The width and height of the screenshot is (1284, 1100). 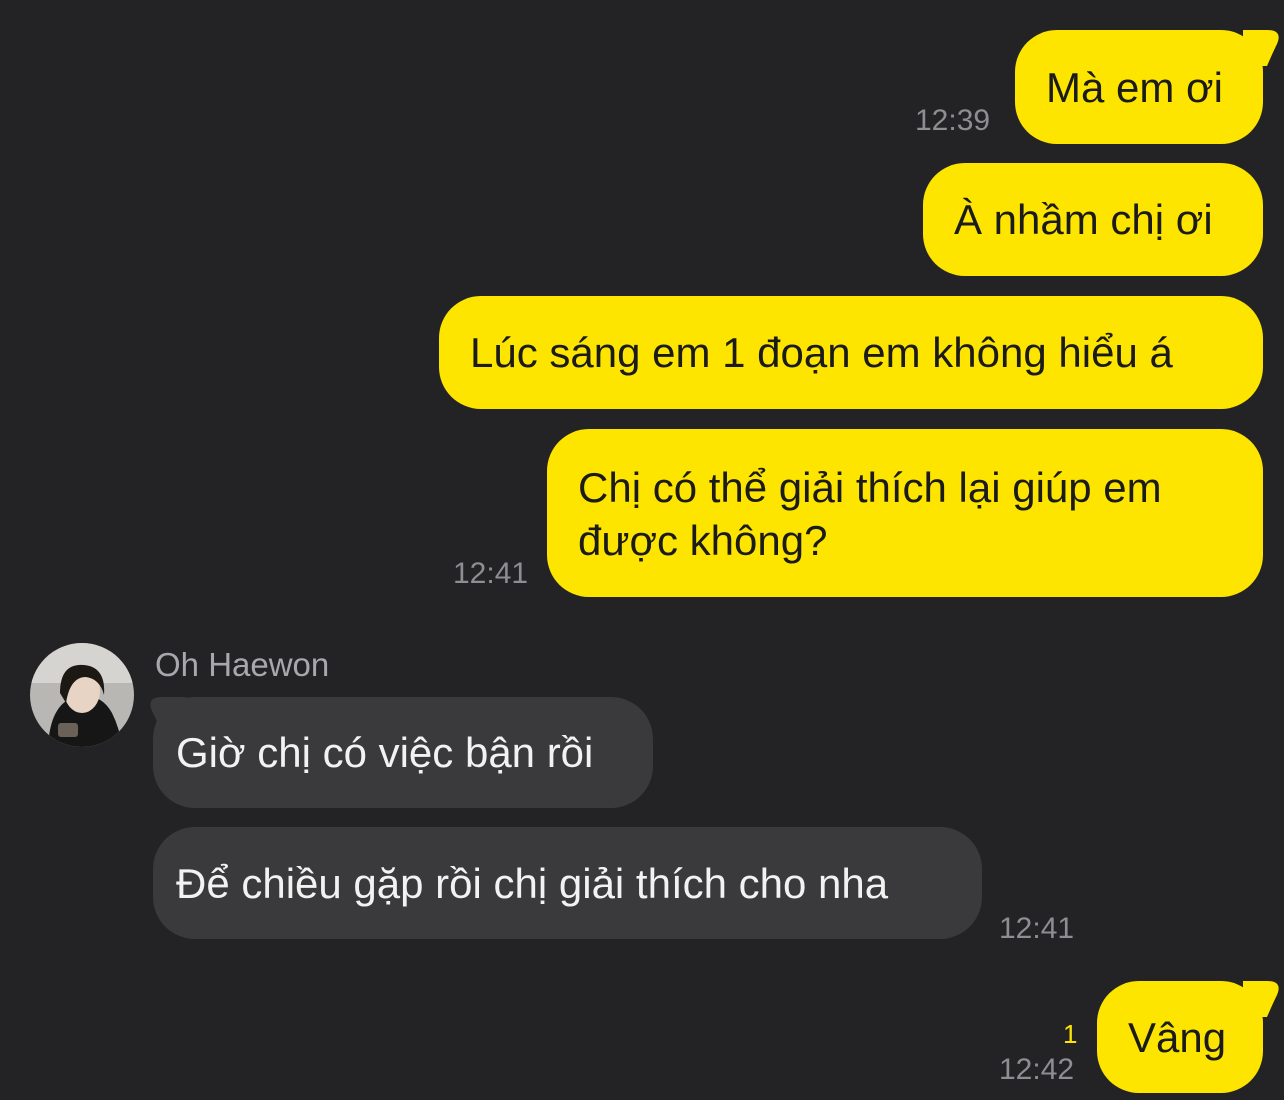 I want to click on contact-avatar, so click(x=82, y=695).